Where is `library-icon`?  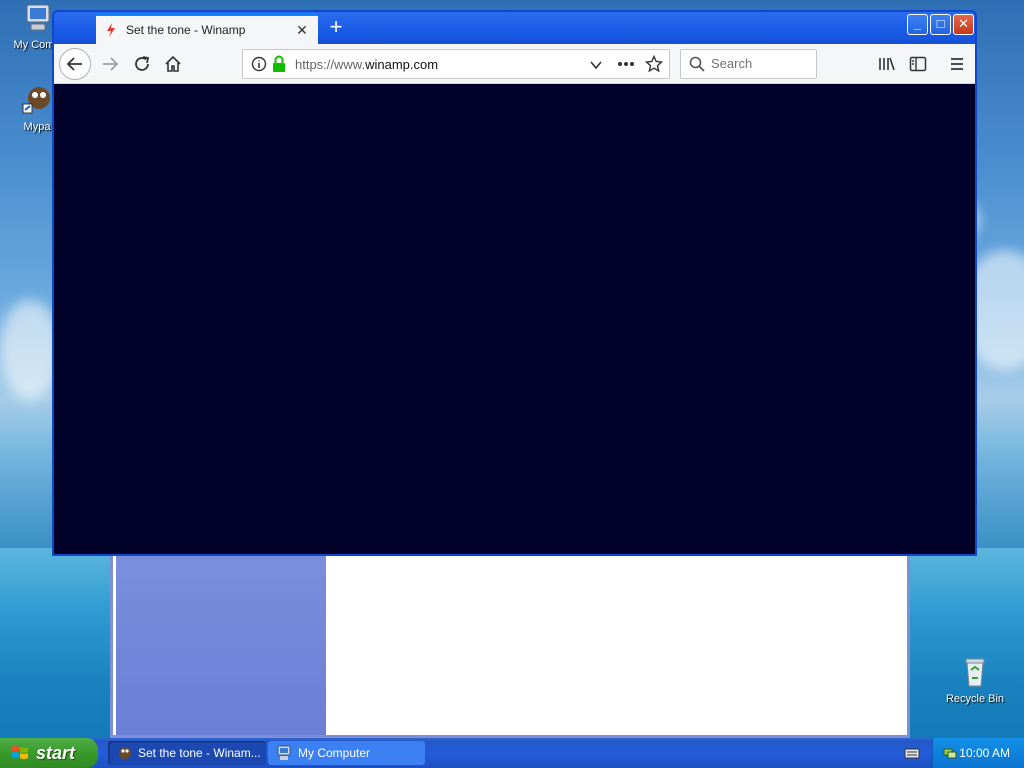
library-icon is located at coordinates (887, 64).